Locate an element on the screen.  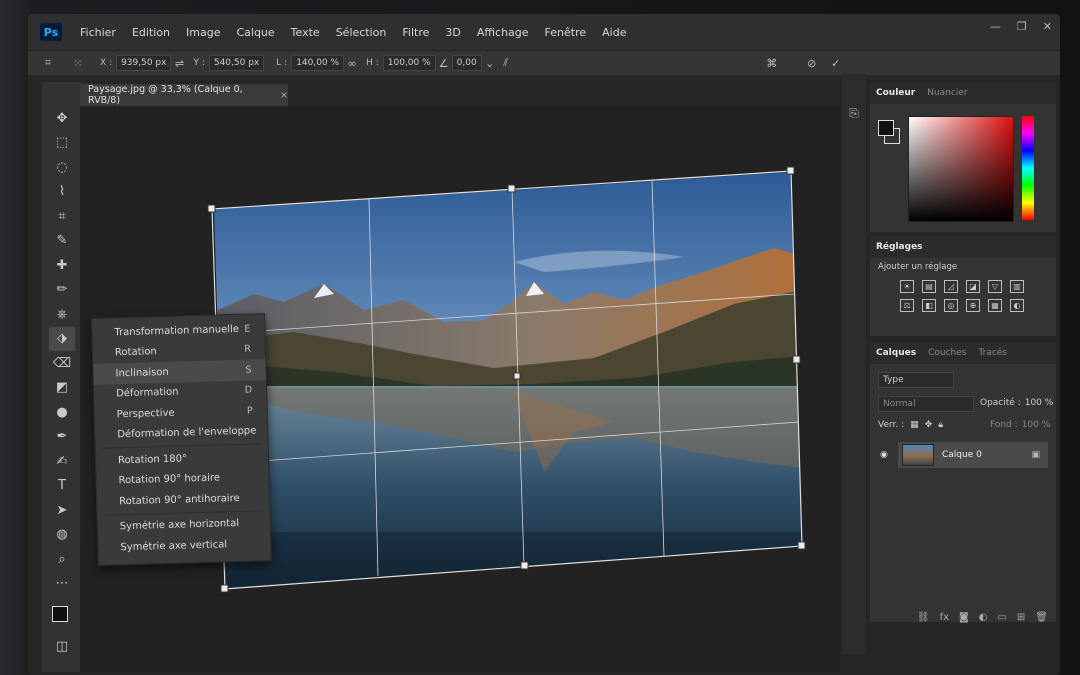
tab-couches: Couches is located at coordinates (947, 353).